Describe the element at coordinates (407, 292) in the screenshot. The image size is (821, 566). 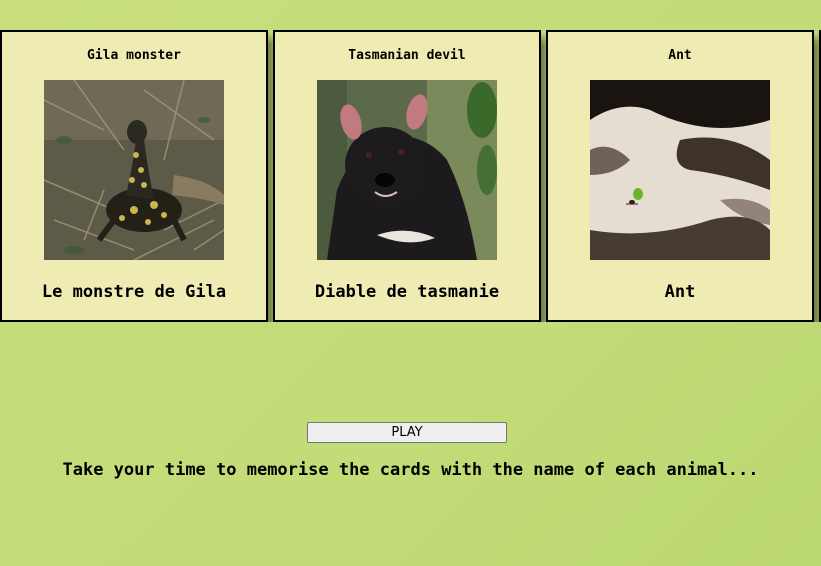
I see `card-name: Diable de tasmanie` at that location.